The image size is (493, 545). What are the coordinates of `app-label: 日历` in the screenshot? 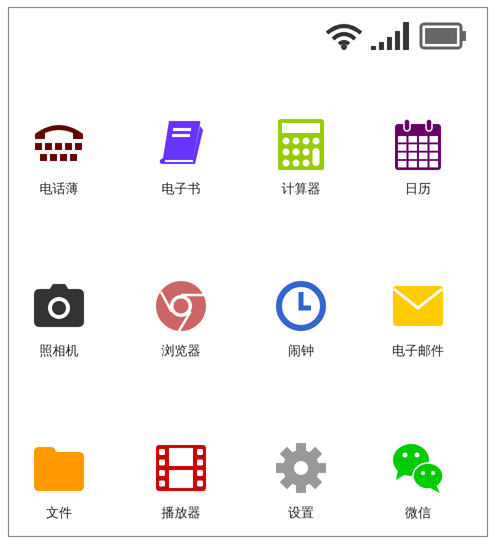 It's located at (418, 189).